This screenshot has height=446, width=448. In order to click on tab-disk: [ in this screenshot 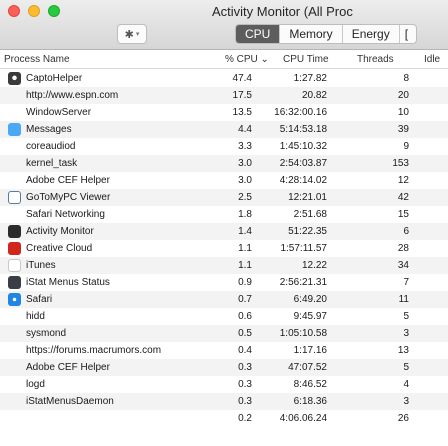, I will do `click(408, 34)`.